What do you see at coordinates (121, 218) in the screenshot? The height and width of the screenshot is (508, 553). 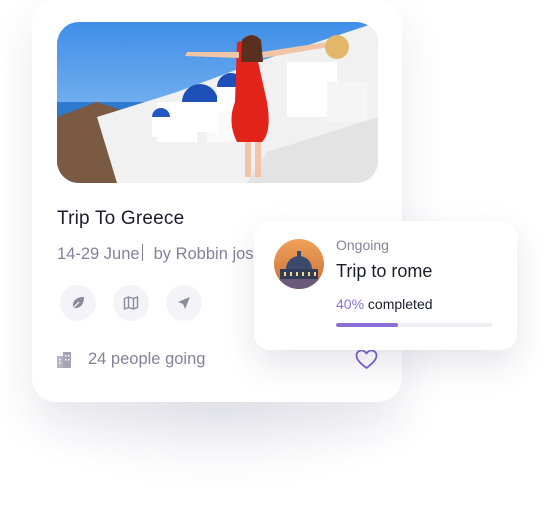 I see `trip-title: Trip To Greece` at bounding box center [121, 218].